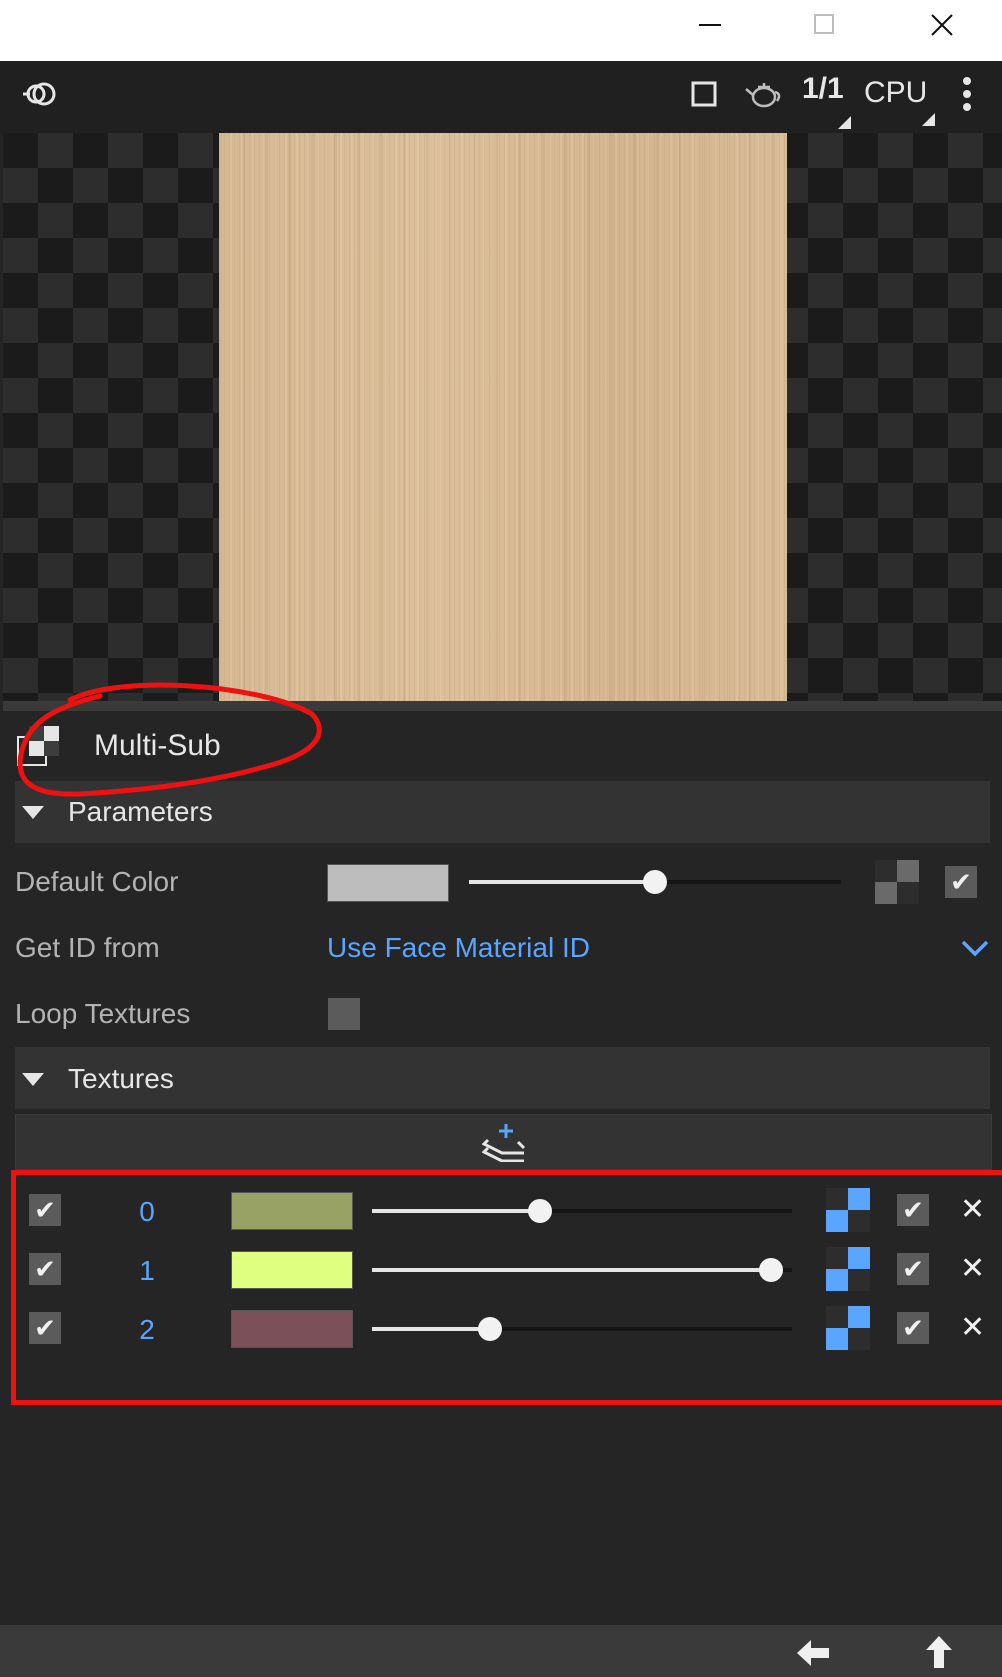 The width and height of the screenshot is (1002, 1677). I want to click on annotation-circle, so click(169, 739).